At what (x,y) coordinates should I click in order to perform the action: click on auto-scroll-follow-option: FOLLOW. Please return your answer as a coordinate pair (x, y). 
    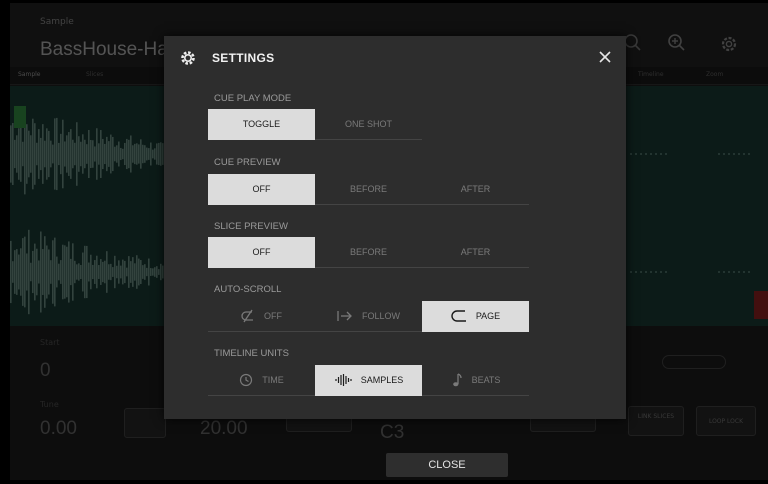
    Looking at the image, I should click on (368, 316).